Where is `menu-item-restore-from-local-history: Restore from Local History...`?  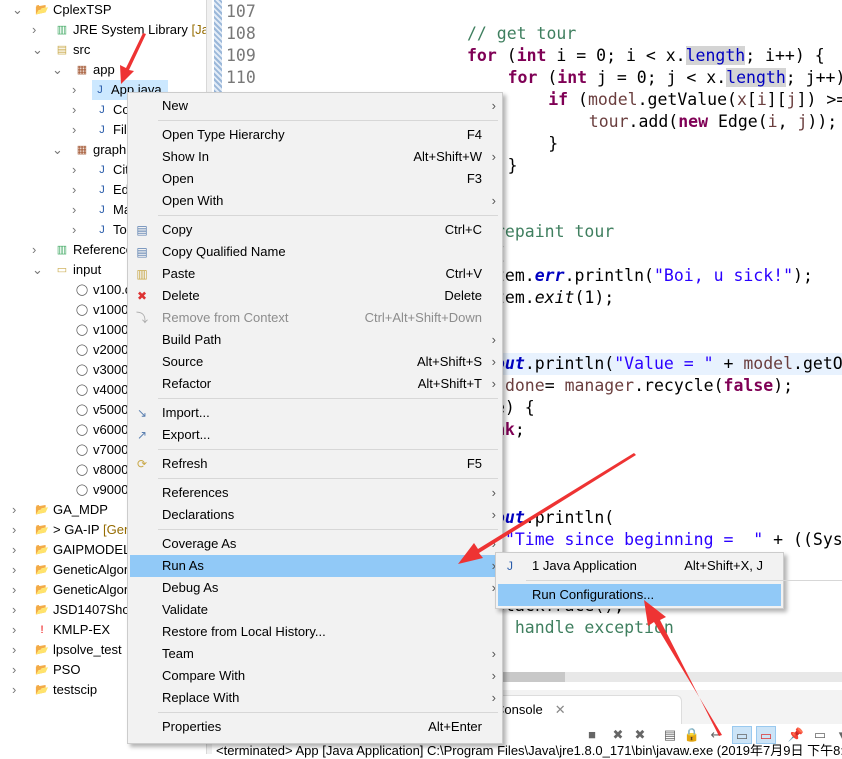
menu-item-restore-from-local-history: Restore from Local History... is located at coordinates (315, 632).